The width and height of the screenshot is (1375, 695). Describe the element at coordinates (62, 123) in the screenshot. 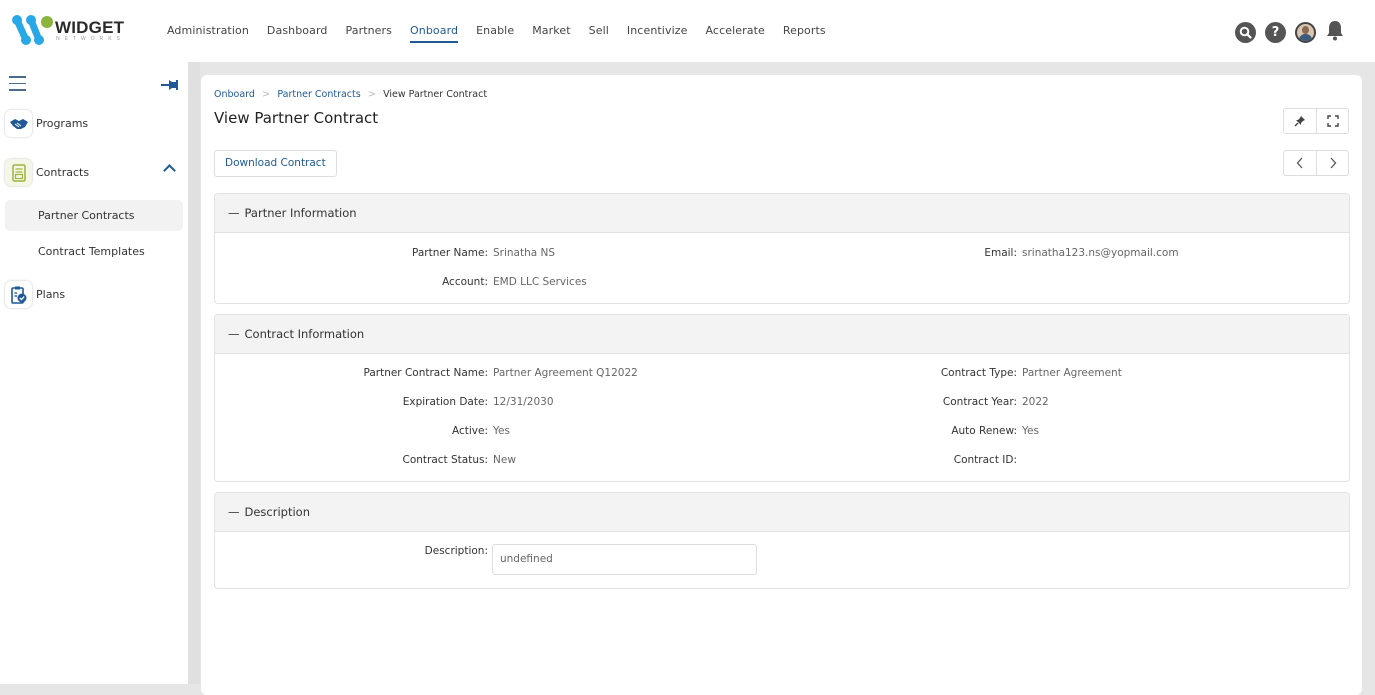

I see `sidebar-item-label: Programs` at that location.